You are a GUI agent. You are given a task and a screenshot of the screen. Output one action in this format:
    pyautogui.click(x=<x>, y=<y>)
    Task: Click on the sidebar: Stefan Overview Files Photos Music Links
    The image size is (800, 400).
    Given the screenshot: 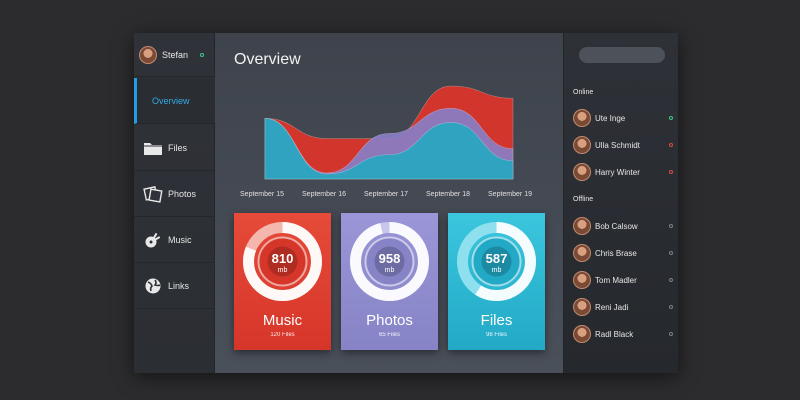 What is the action you would take?
    pyautogui.click(x=174, y=203)
    